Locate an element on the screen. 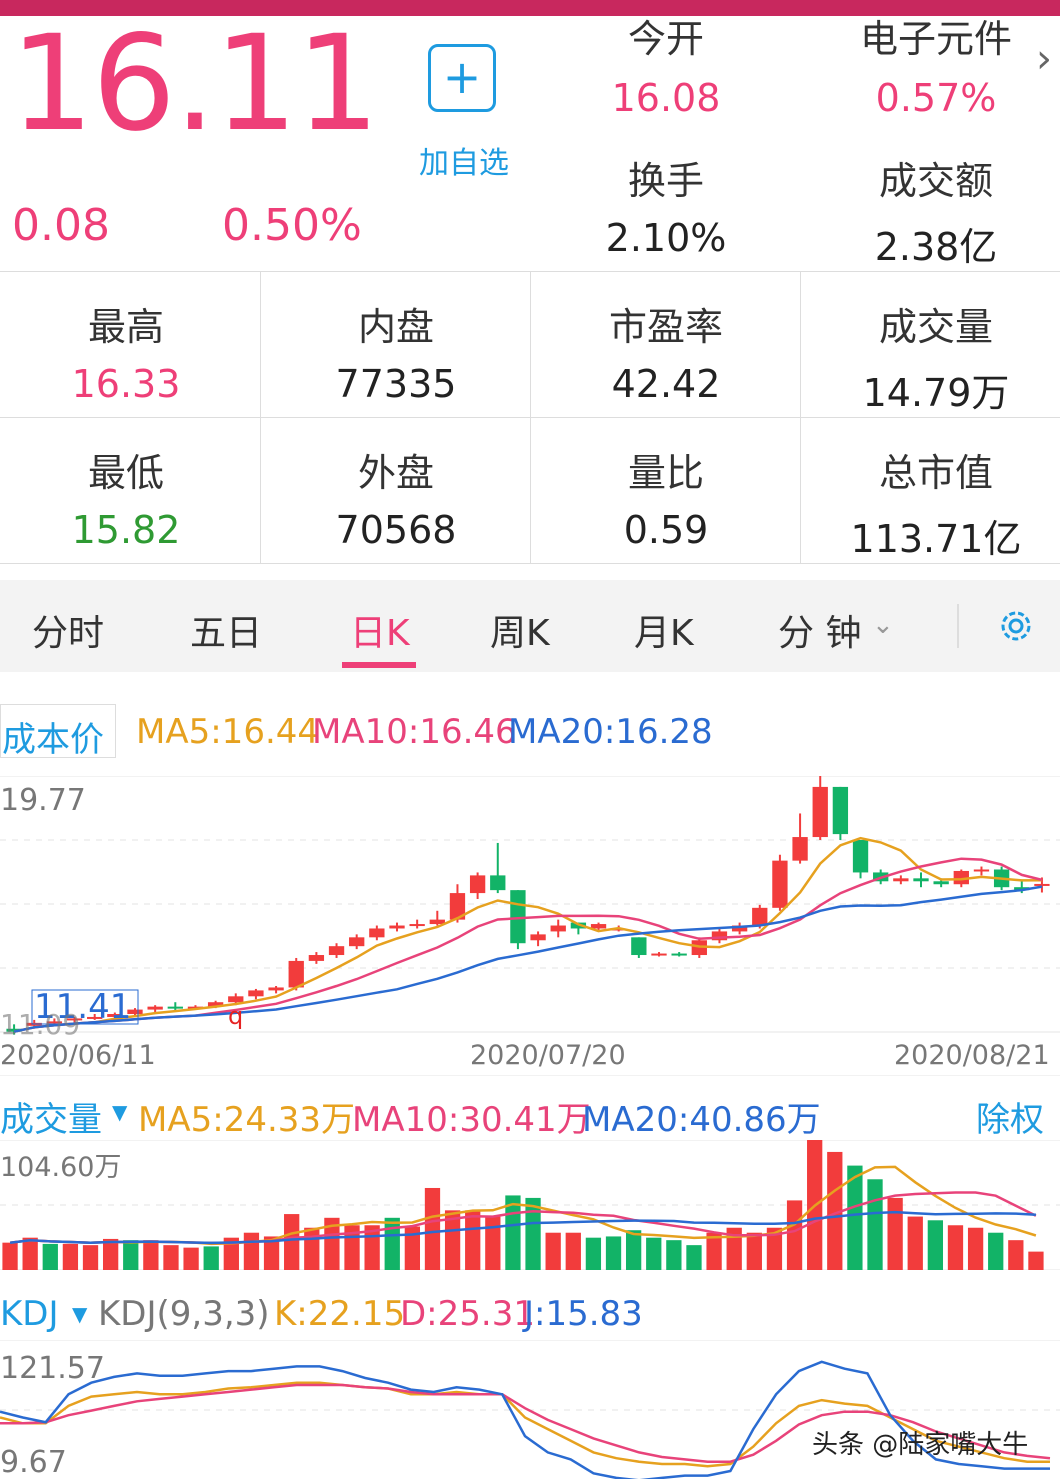  volume-title: 成交量 is located at coordinates (51, 1116).